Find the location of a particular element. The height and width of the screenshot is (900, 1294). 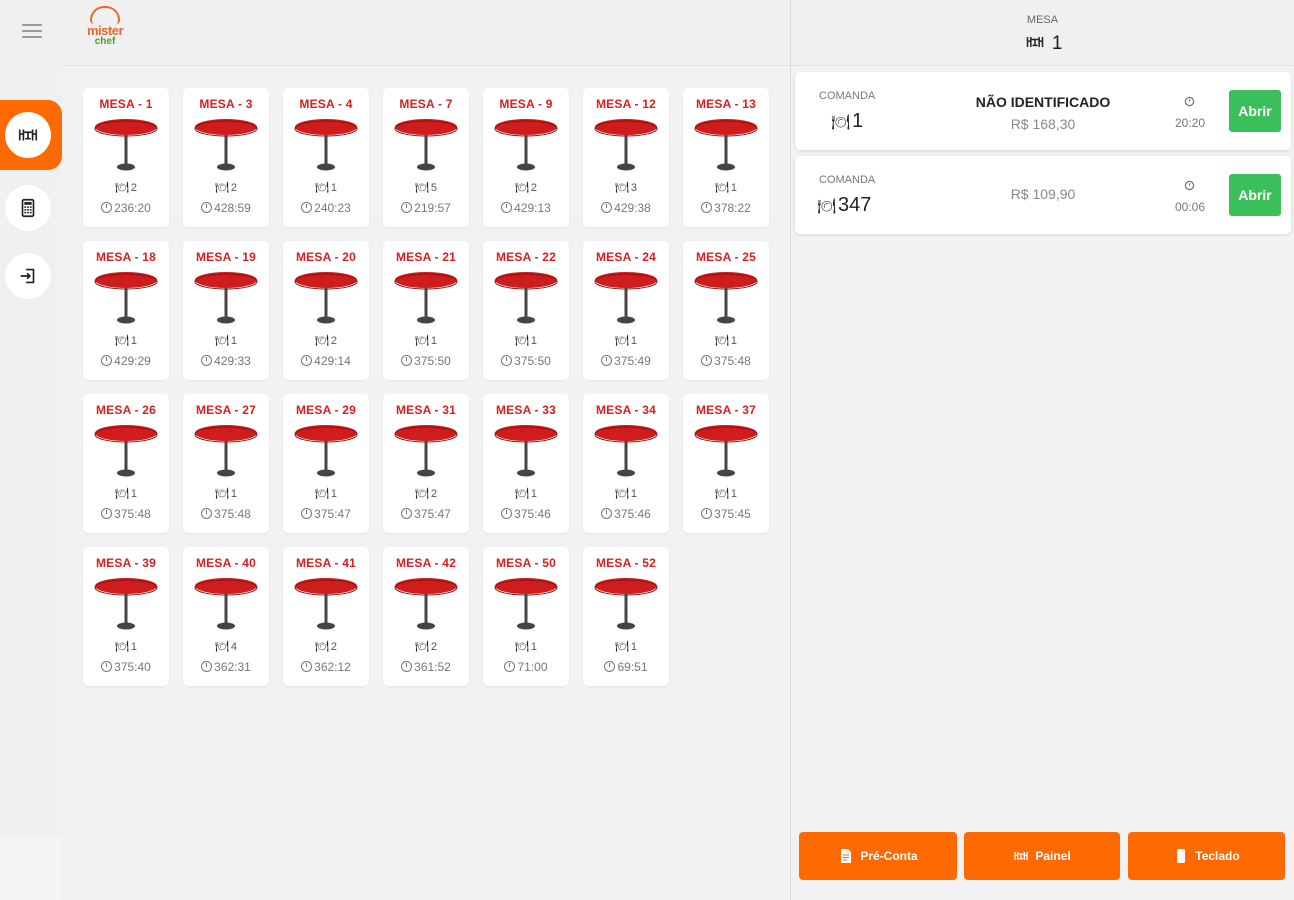

table-card: MESA - 34 🍽 1 375:46 is located at coordinates (626, 463).